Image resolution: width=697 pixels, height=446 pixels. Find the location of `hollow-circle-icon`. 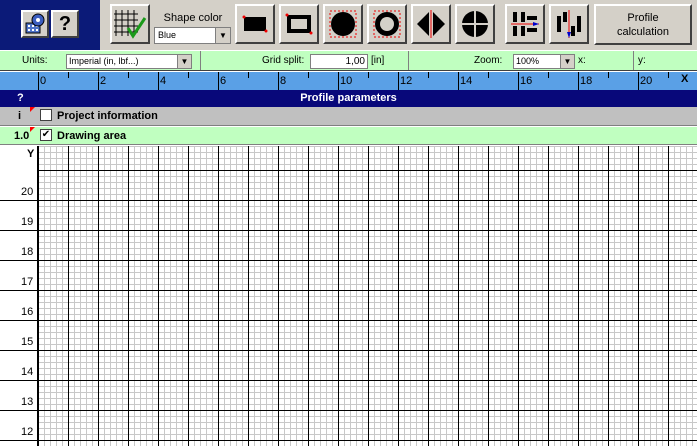

hollow-circle-icon is located at coordinates (387, 24).